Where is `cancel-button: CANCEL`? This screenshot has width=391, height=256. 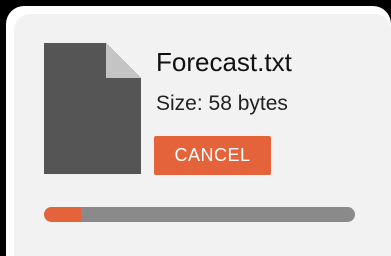 cancel-button: CANCEL is located at coordinates (212, 155).